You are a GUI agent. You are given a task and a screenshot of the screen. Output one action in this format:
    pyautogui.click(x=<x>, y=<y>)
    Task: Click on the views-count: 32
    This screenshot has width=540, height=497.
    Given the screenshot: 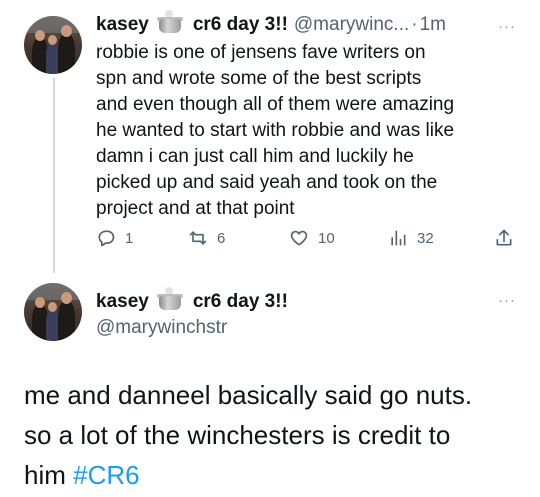 What is the action you would take?
    pyautogui.click(x=425, y=238)
    